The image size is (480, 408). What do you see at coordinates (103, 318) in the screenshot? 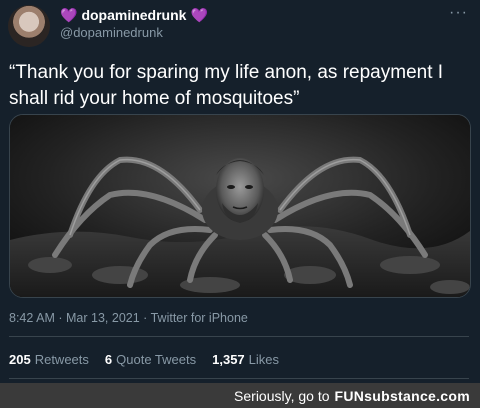
I see `tweet-date: Mar 13, 2021` at bounding box center [103, 318].